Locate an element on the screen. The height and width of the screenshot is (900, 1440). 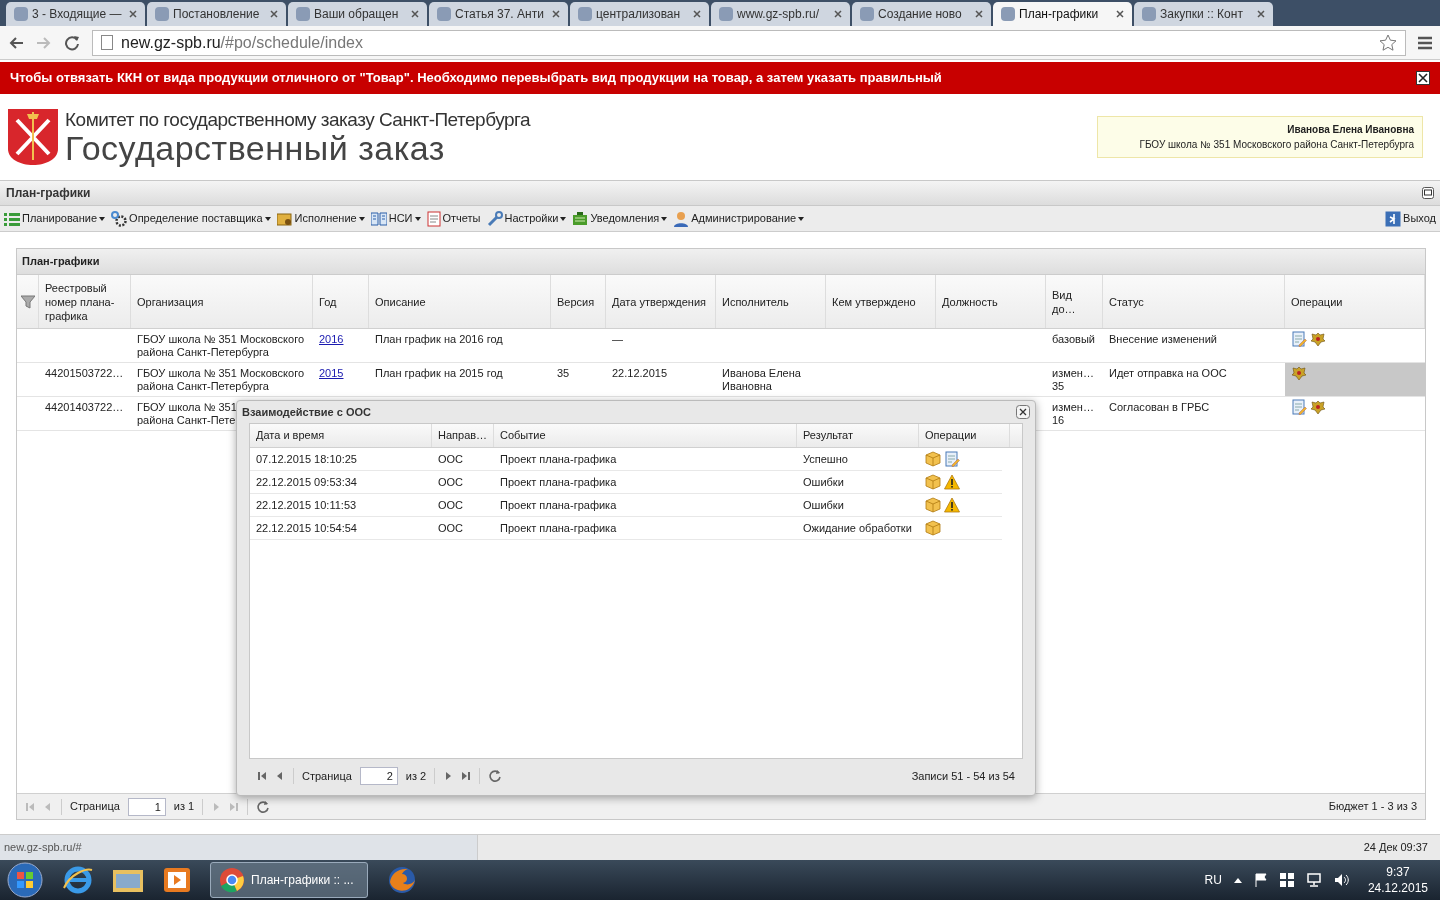
browser-tab: централизован is located at coordinates (639, 14).